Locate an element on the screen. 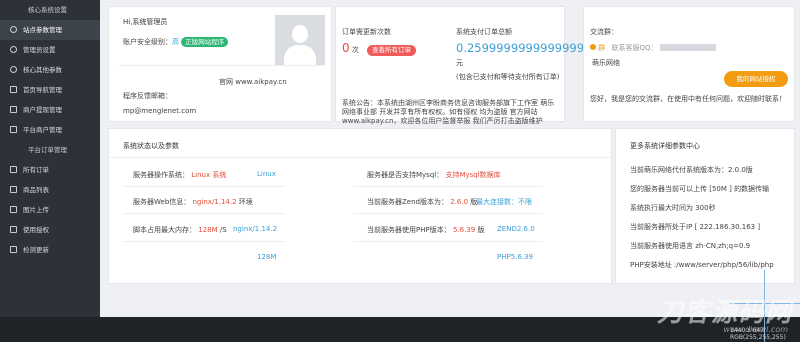 This screenshot has width=800, height=342. sidebar-group-label: 平台订单管理 is located at coordinates (47, 150).